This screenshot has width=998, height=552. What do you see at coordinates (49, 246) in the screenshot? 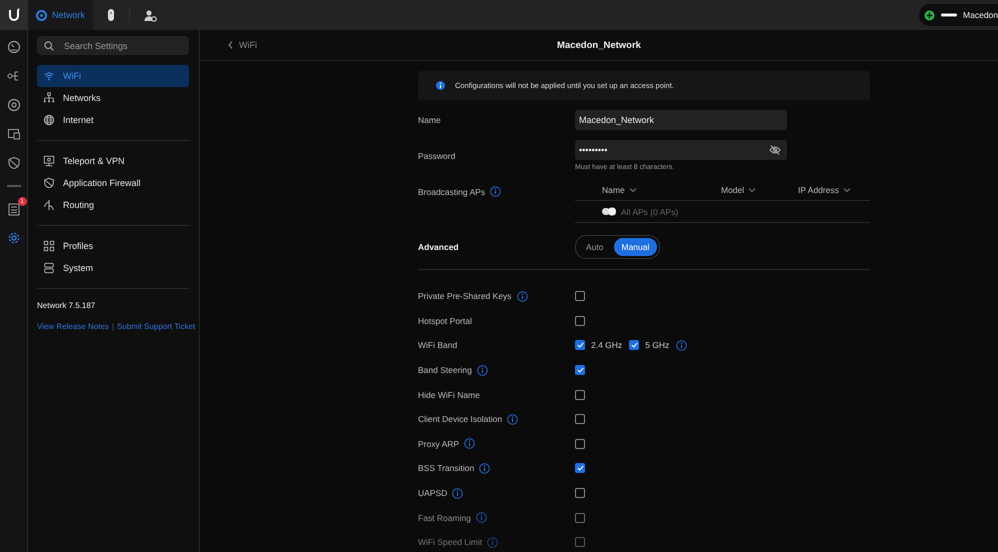
I see `grid-icon` at bounding box center [49, 246].